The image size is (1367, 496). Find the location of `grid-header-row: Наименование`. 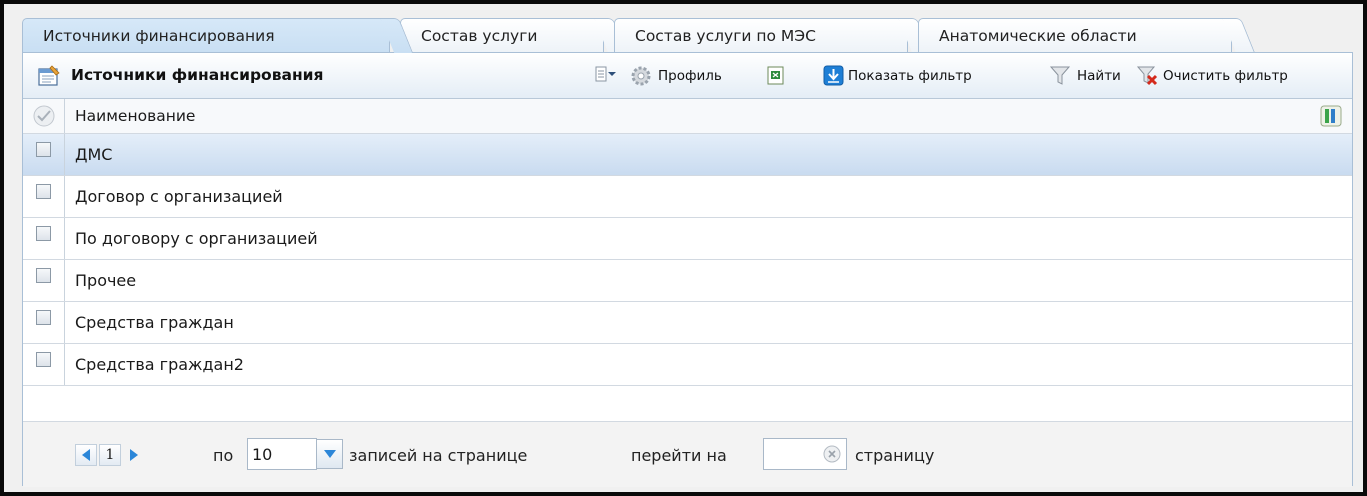

grid-header-row: Наименование is located at coordinates (687, 116).